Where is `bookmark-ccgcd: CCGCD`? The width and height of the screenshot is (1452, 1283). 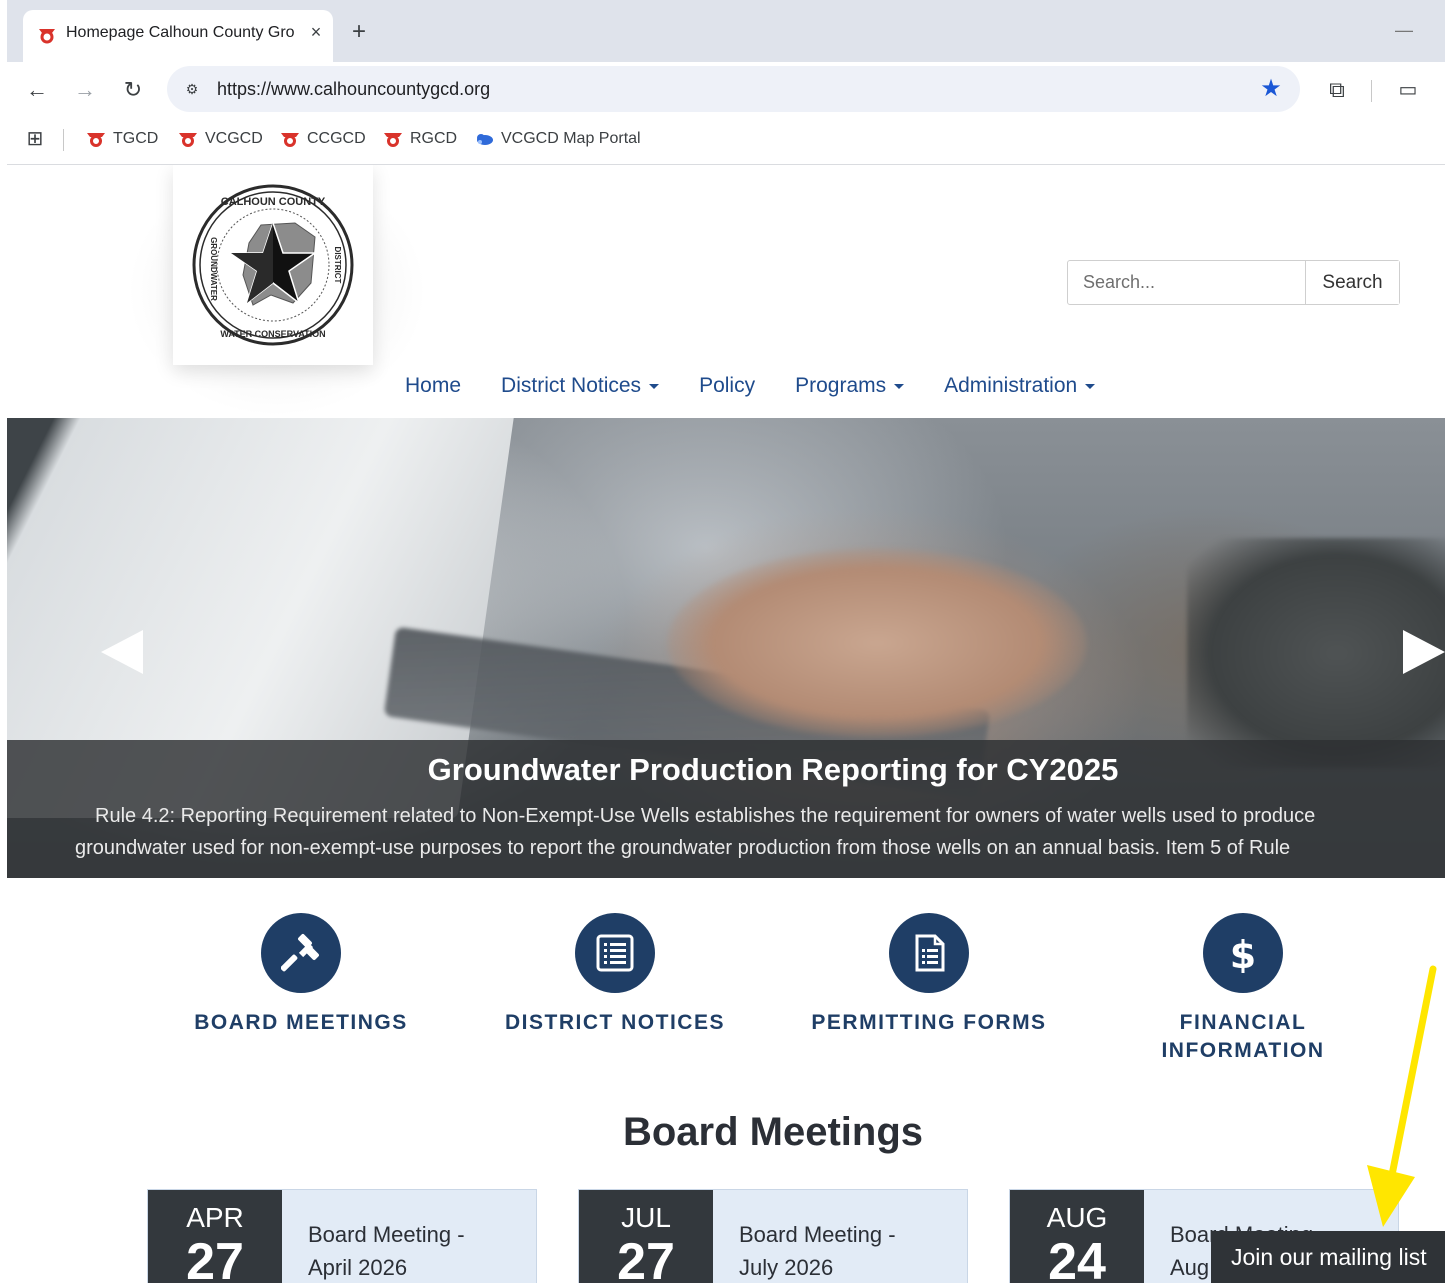 bookmark-ccgcd: CCGCD is located at coordinates (322, 139).